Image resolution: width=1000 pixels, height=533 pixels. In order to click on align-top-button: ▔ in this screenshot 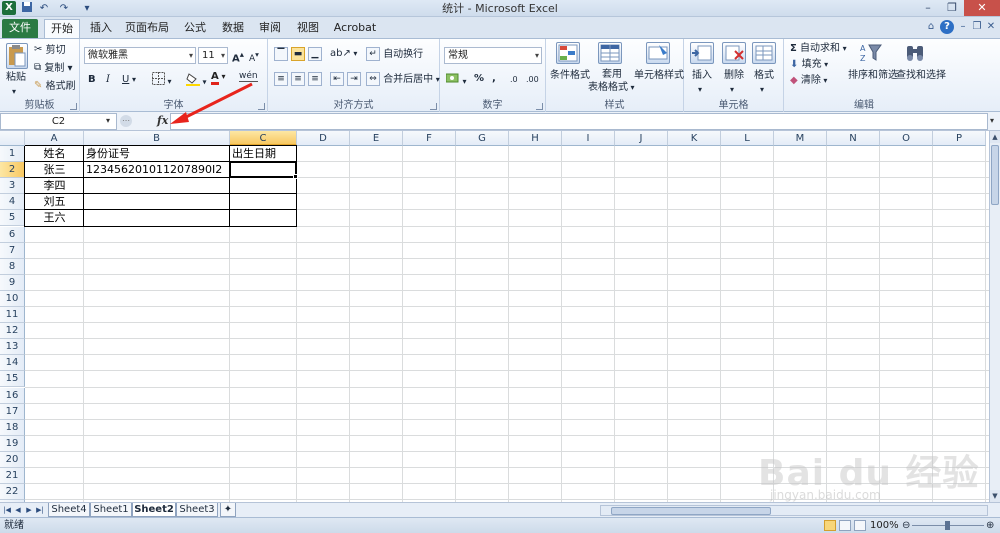, I will do `click(281, 54)`.